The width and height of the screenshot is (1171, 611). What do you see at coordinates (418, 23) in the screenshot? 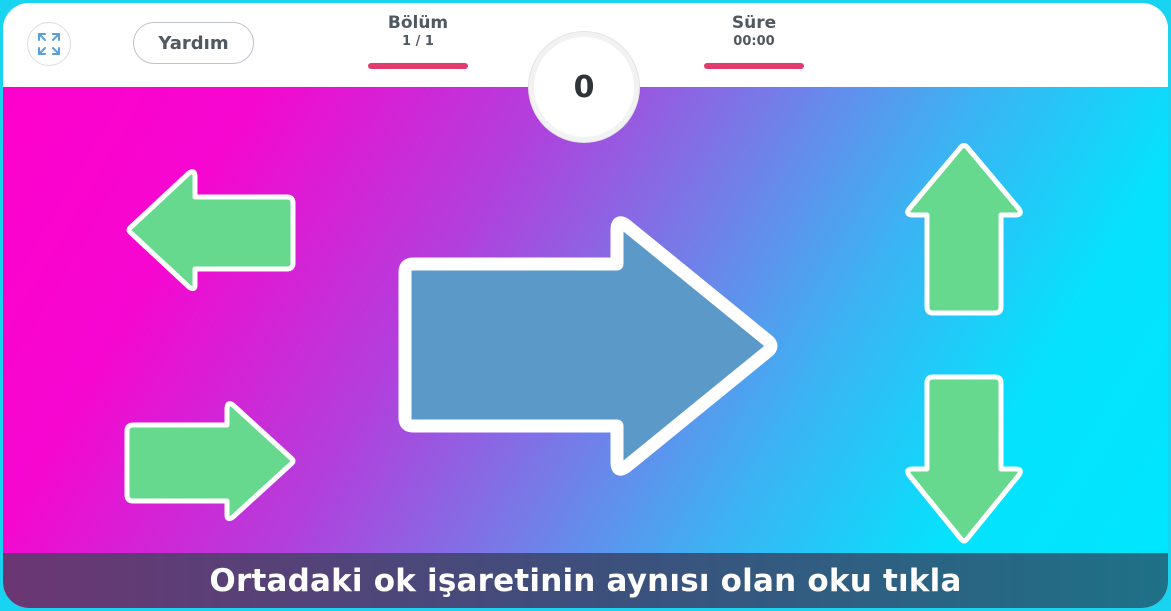
I see `level-label: Bölüm` at bounding box center [418, 23].